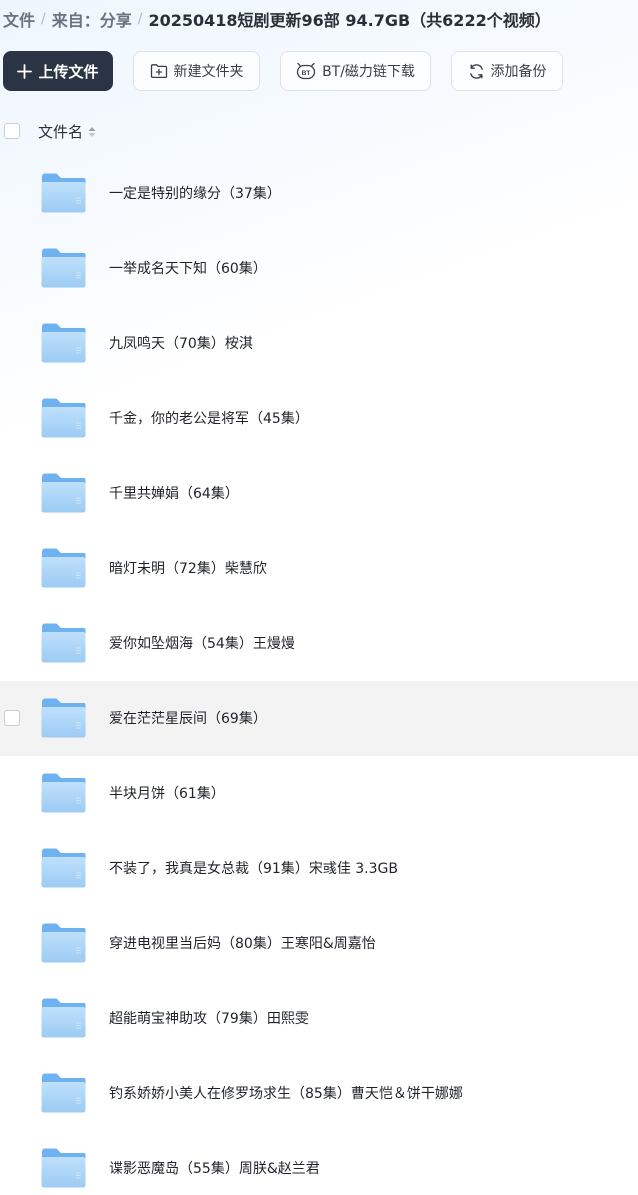 The width and height of the screenshot is (638, 1195). I want to click on folder-name: 爱你如坠烟海（54集）王熳熳, so click(202, 644).